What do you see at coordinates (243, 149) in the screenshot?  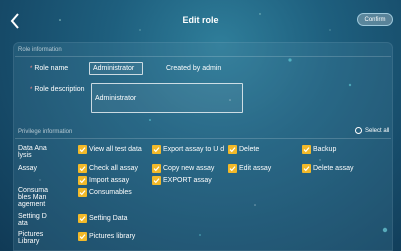 I see `perm-delete: Delete` at bounding box center [243, 149].